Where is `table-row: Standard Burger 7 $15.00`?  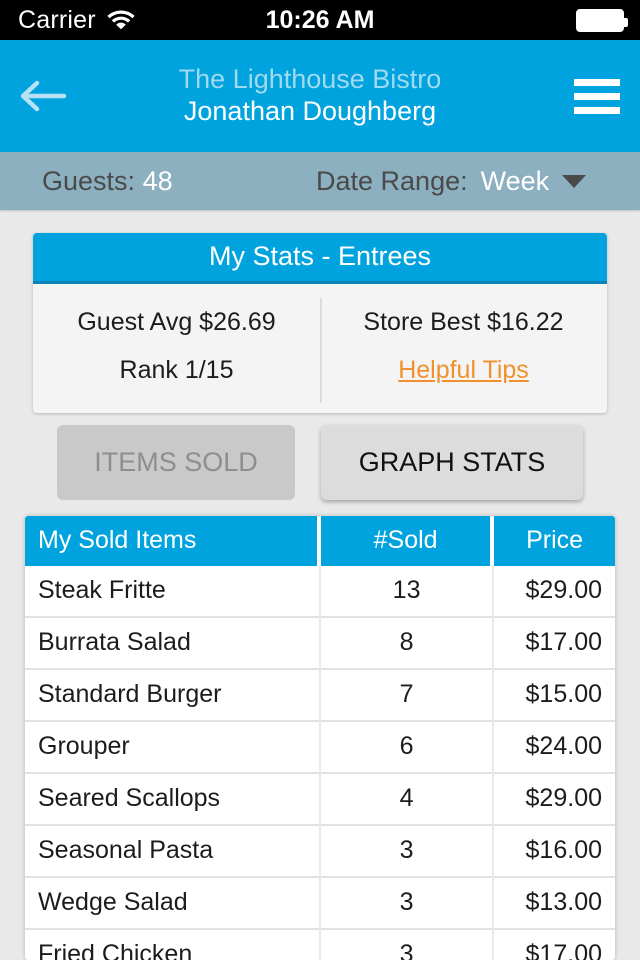 table-row: Standard Burger 7 $15.00 is located at coordinates (320, 696).